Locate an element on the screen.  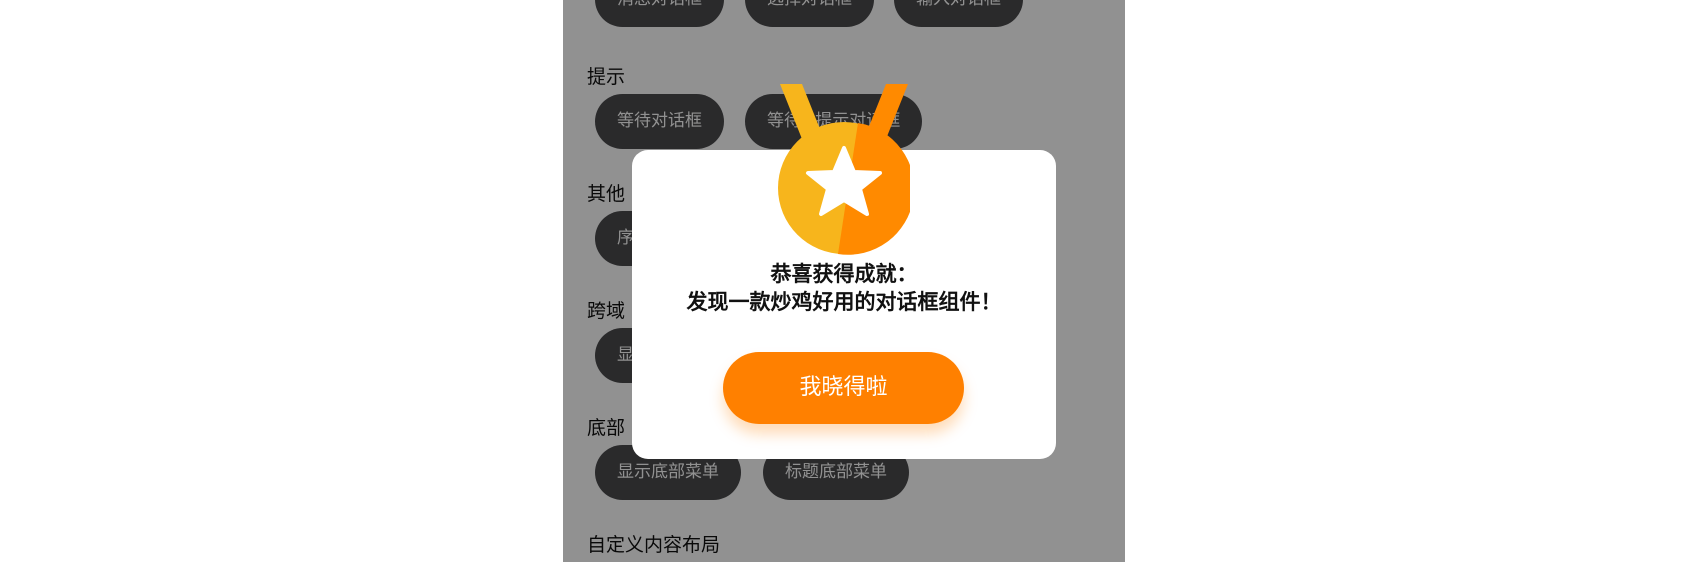
medal-icon is located at coordinates (844, 169).